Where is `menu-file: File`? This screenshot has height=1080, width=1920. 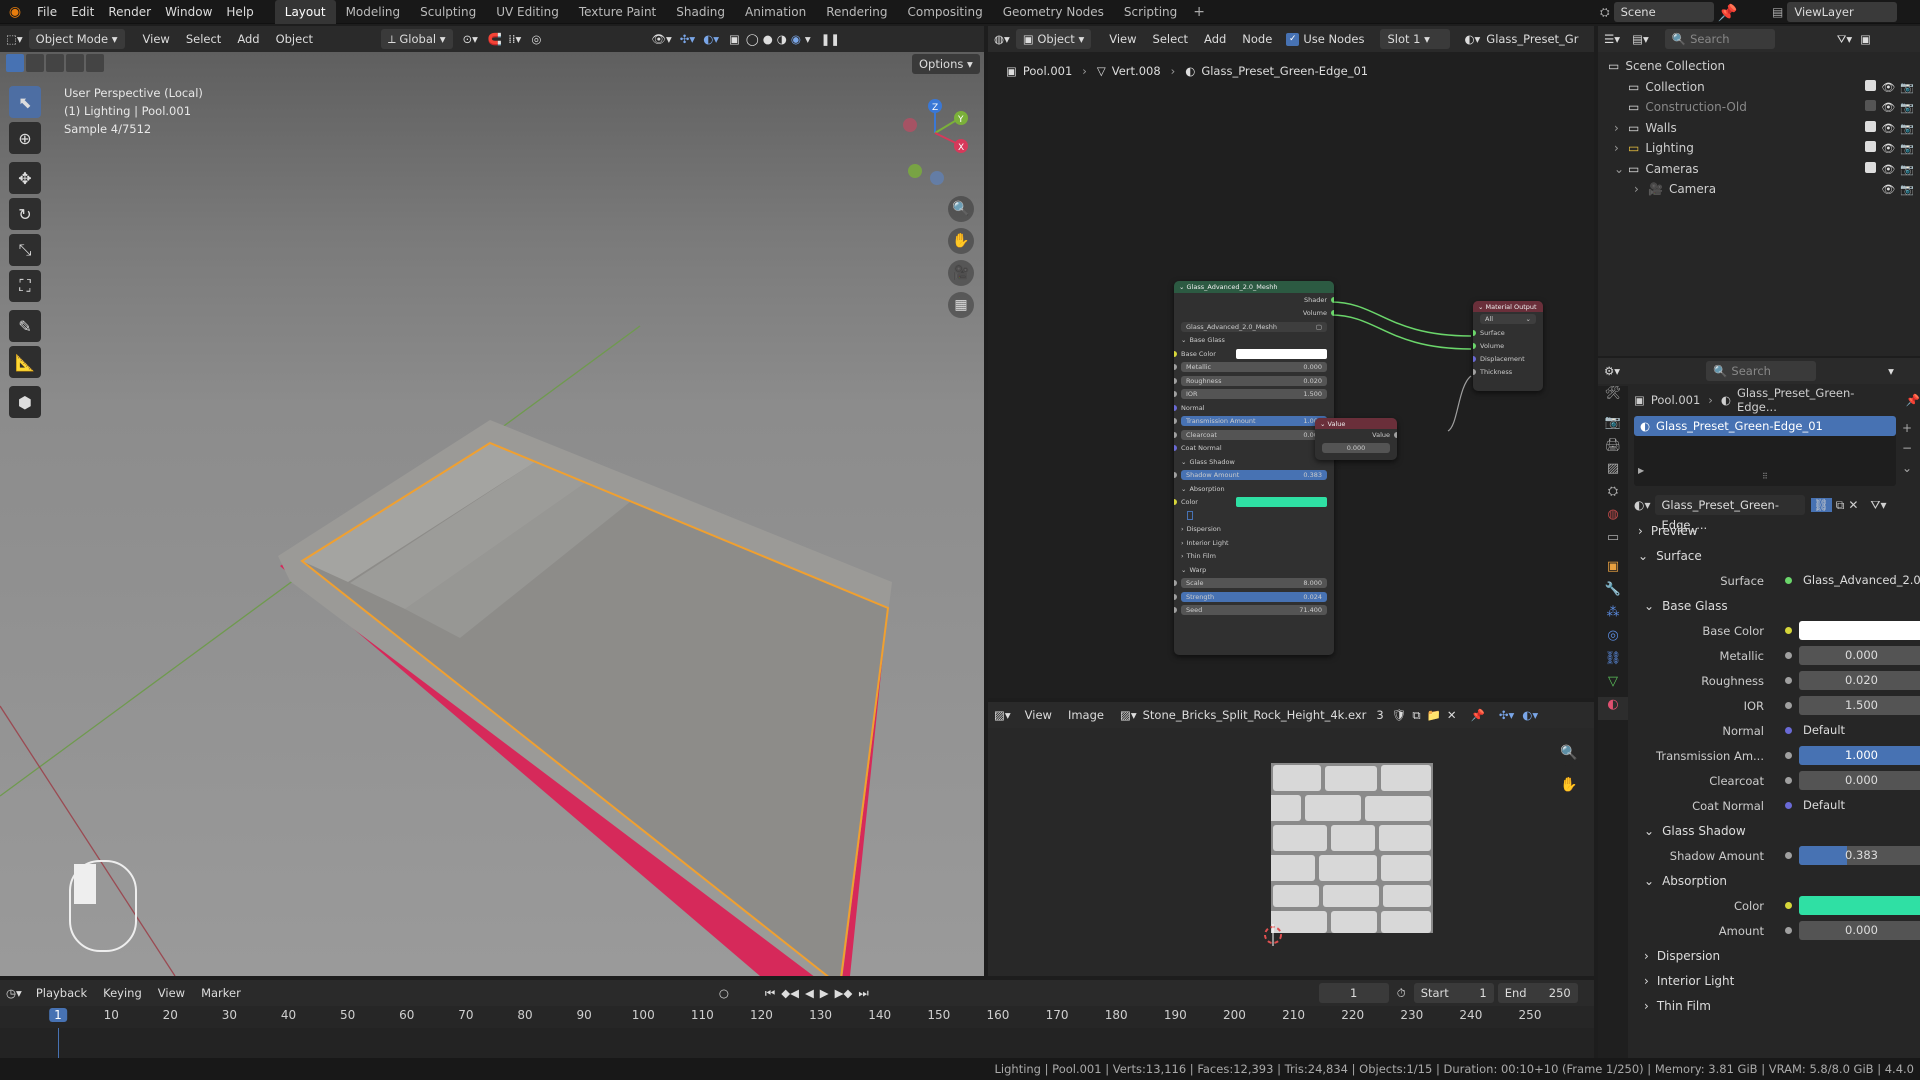
menu-file: File is located at coordinates (47, 12).